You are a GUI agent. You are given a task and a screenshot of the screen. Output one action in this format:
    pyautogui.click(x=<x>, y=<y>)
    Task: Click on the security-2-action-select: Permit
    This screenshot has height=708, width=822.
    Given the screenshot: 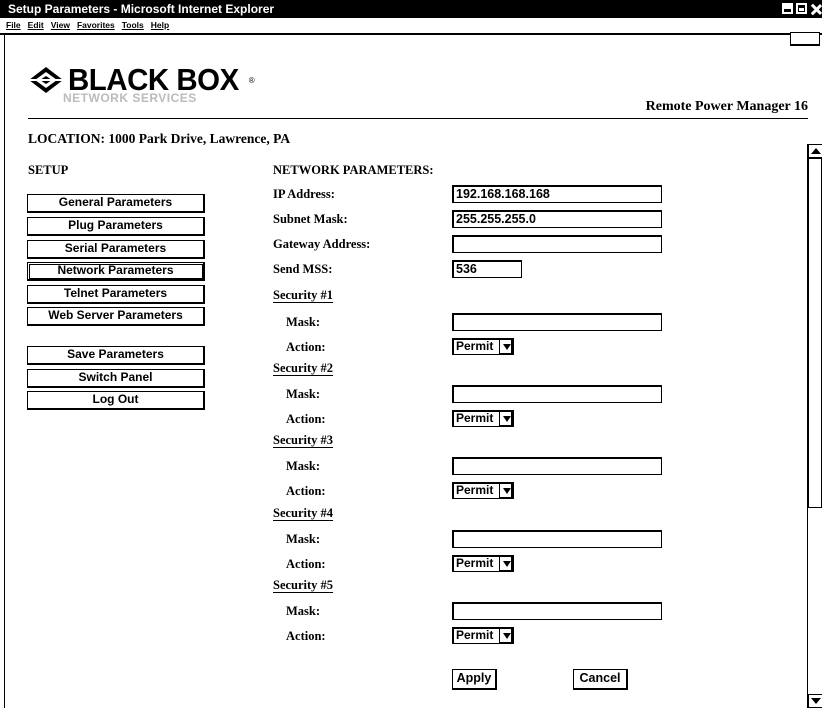 What is the action you would take?
    pyautogui.click(x=483, y=418)
    